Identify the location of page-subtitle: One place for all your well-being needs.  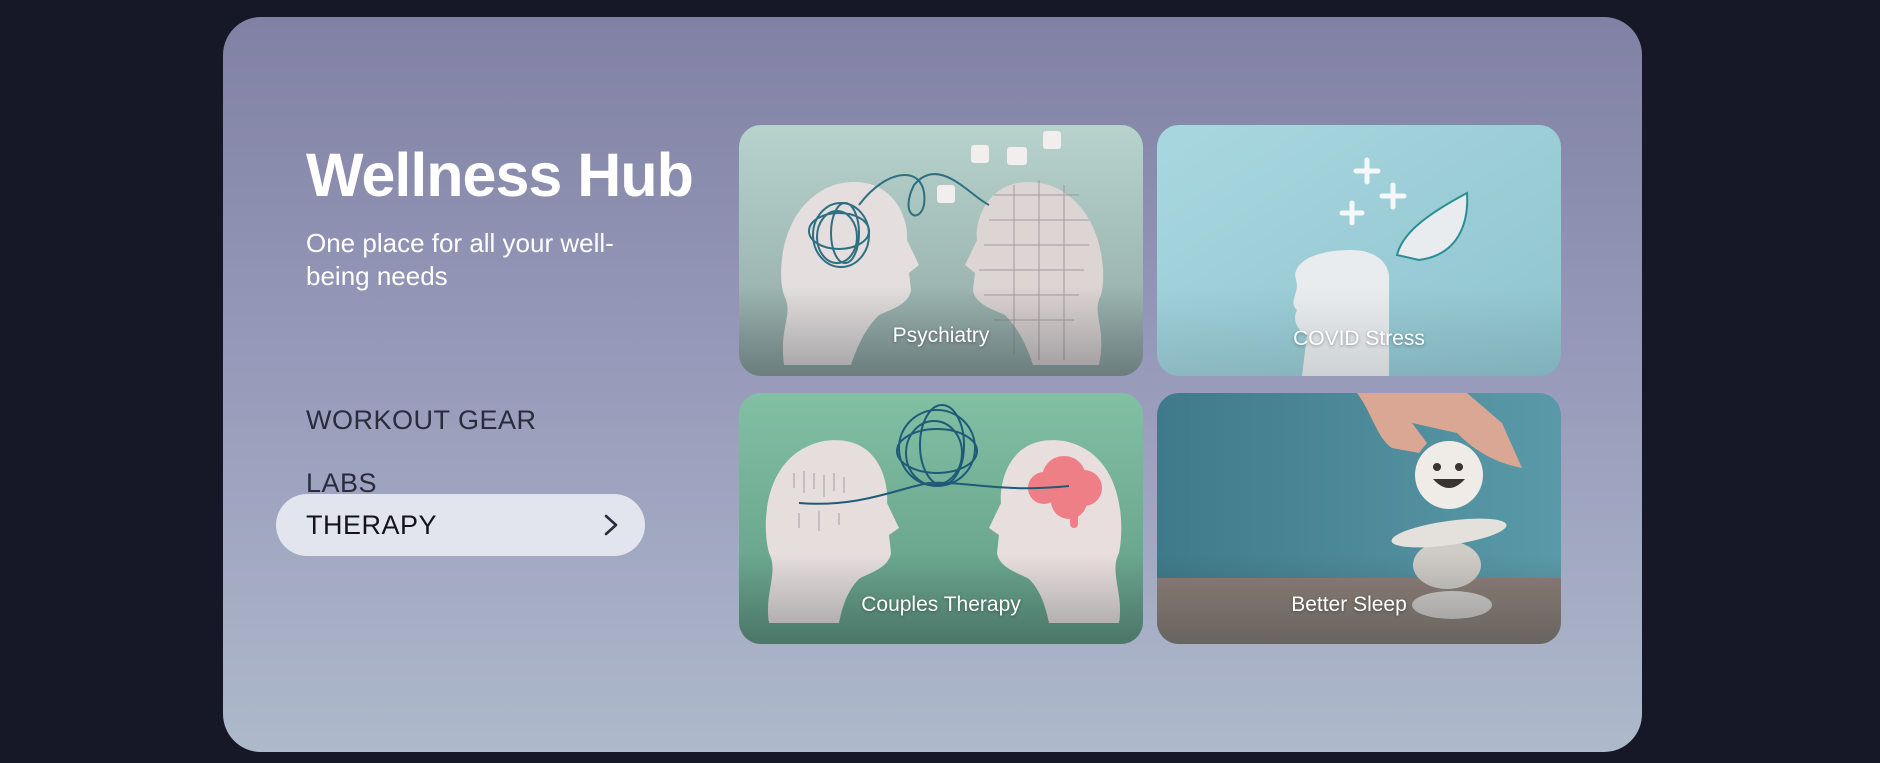
(460, 259).